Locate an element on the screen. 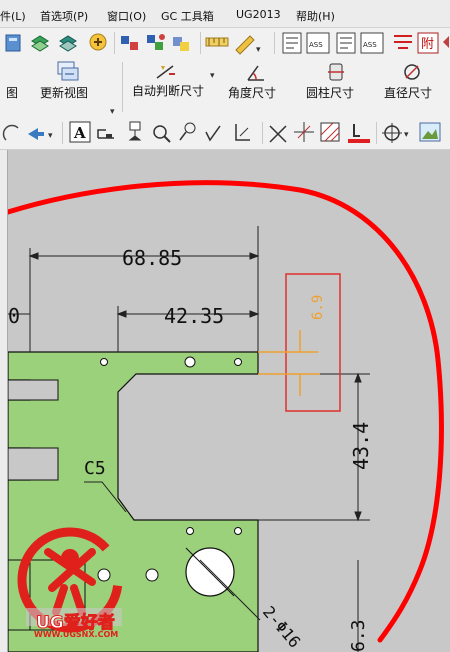  menu-window: 窗口(O) is located at coordinates (126, 16).